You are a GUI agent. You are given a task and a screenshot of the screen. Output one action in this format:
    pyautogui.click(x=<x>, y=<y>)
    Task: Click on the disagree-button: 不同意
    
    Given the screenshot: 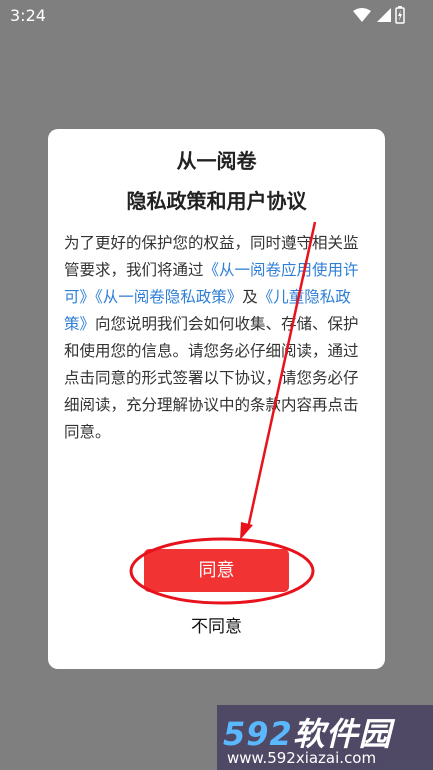 What is the action you would take?
    pyautogui.click(x=216, y=627)
    